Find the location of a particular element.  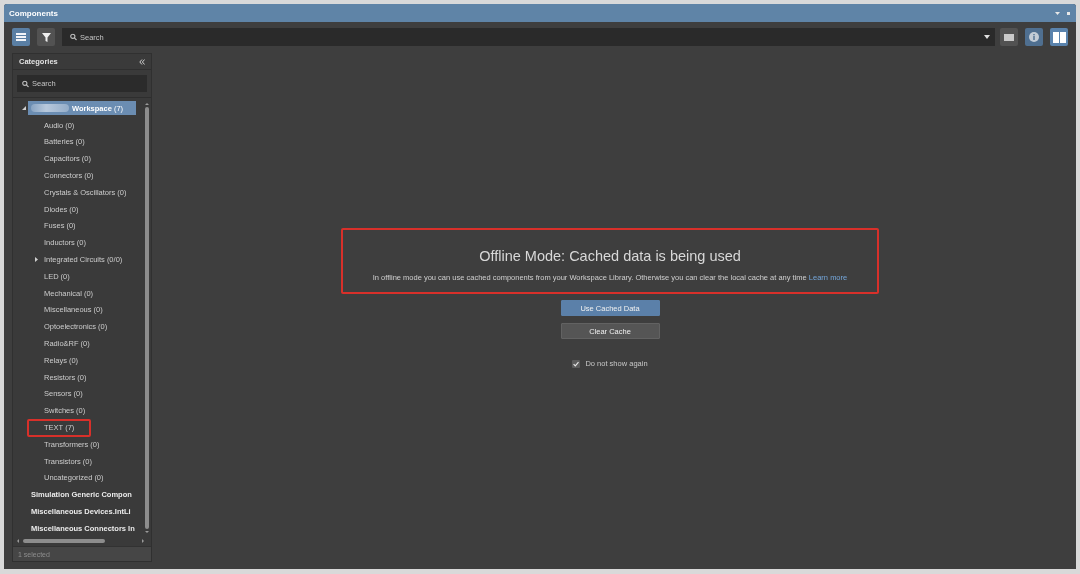

collapse-icon is located at coordinates (142, 61).